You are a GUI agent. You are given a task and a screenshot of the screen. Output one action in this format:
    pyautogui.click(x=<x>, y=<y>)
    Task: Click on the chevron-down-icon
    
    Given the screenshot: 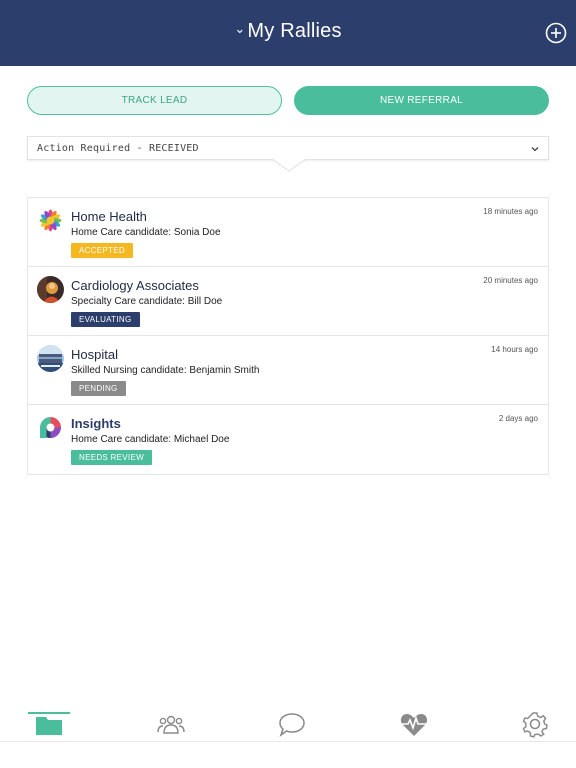 What is the action you would take?
    pyautogui.click(x=535, y=149)
    